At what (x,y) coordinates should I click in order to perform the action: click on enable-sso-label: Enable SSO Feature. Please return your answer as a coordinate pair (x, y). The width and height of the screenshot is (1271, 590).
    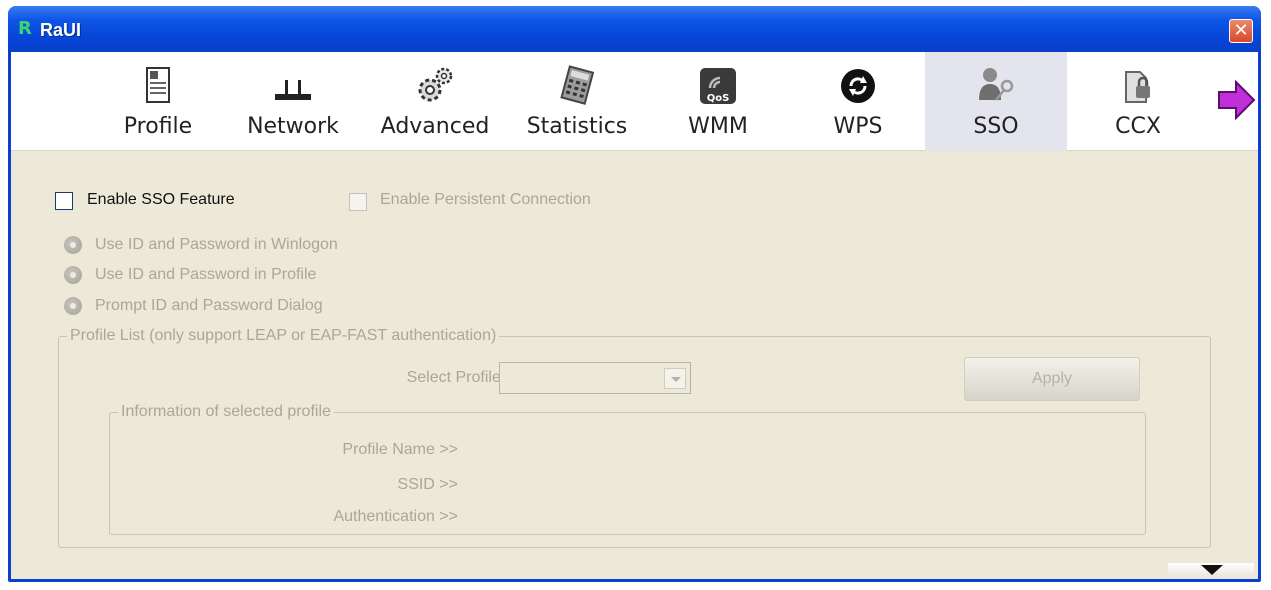
    Looking at the image, I should click on (161, 199).